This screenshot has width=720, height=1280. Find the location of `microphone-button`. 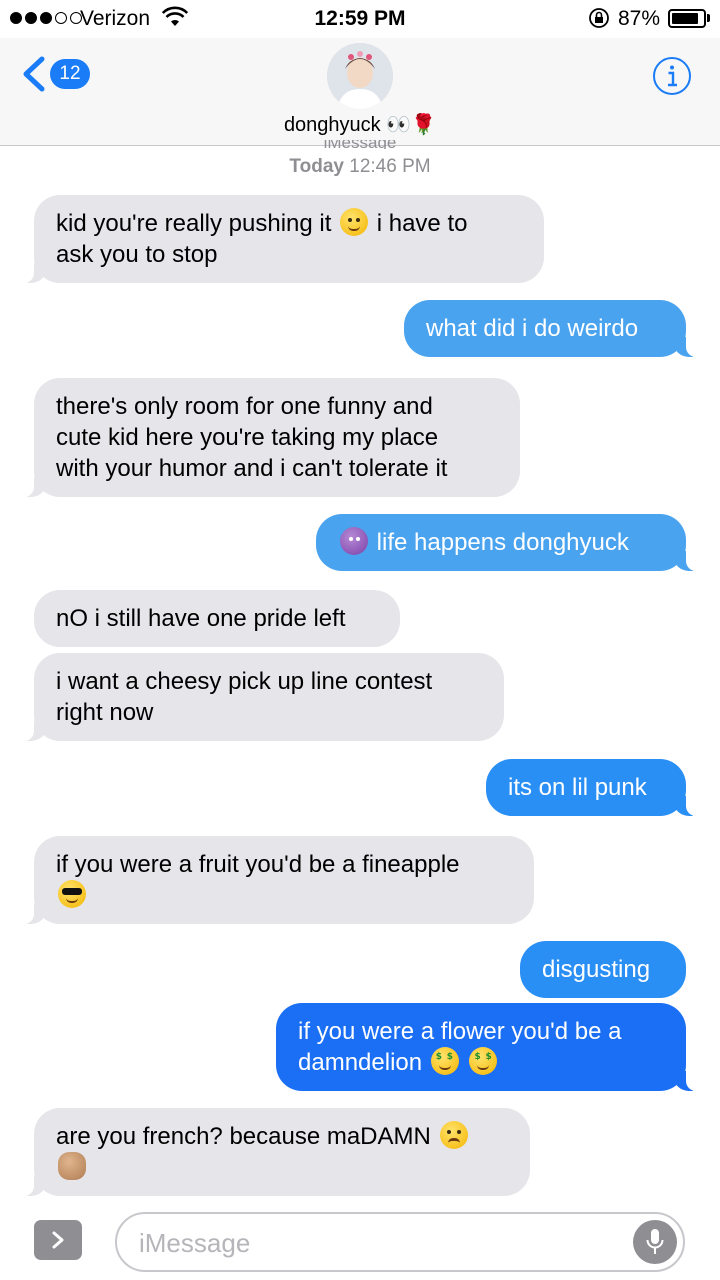

microphone-button is located at coordinates (655, 1242).